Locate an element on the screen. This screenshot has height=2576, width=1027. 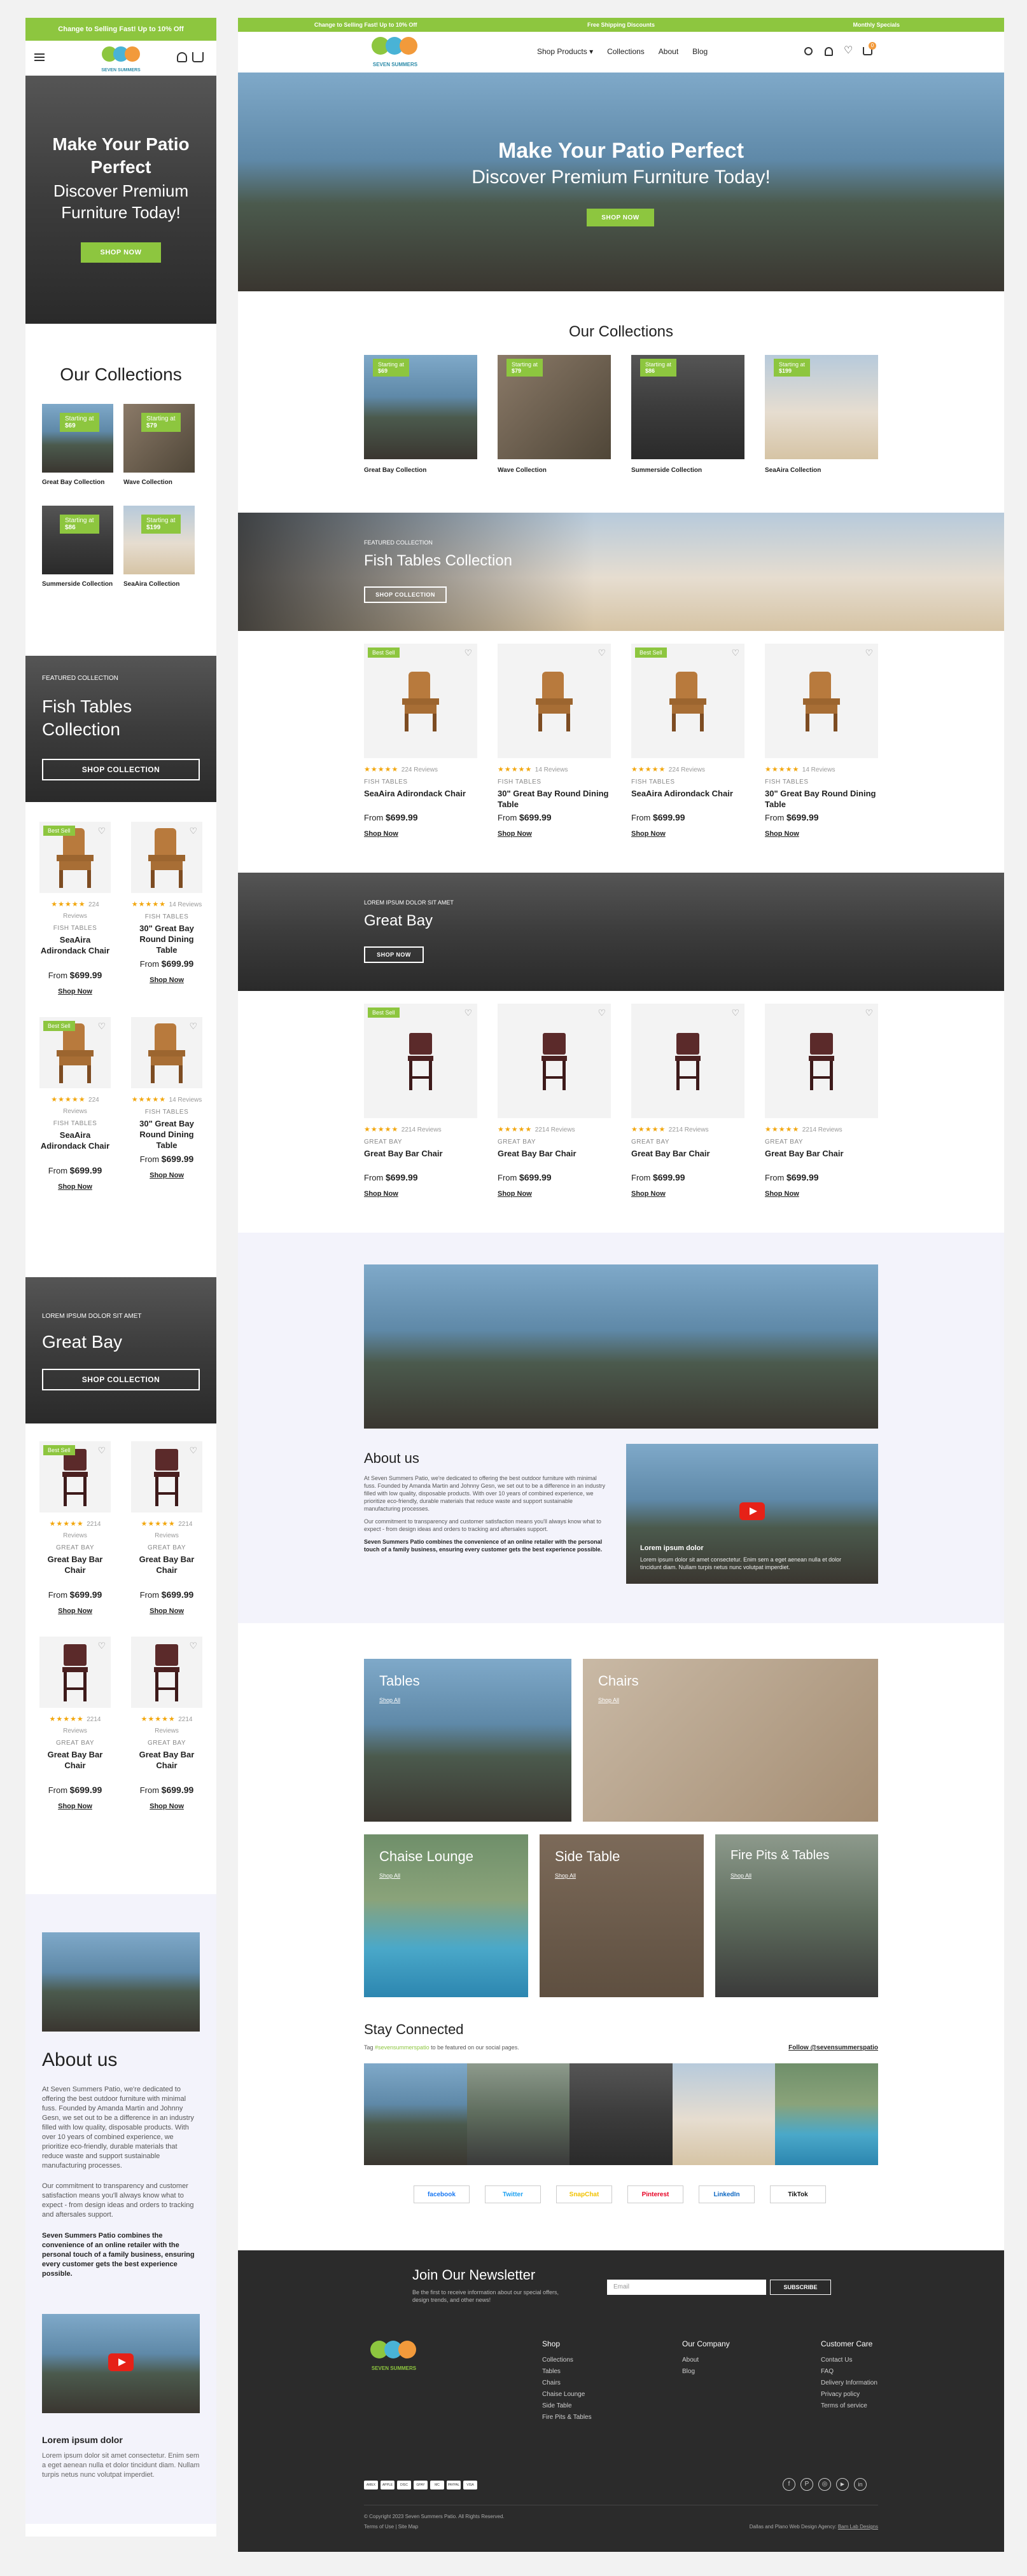
category-tile-chairs: Chairs Shop All is located at coordinates (730, 1740).